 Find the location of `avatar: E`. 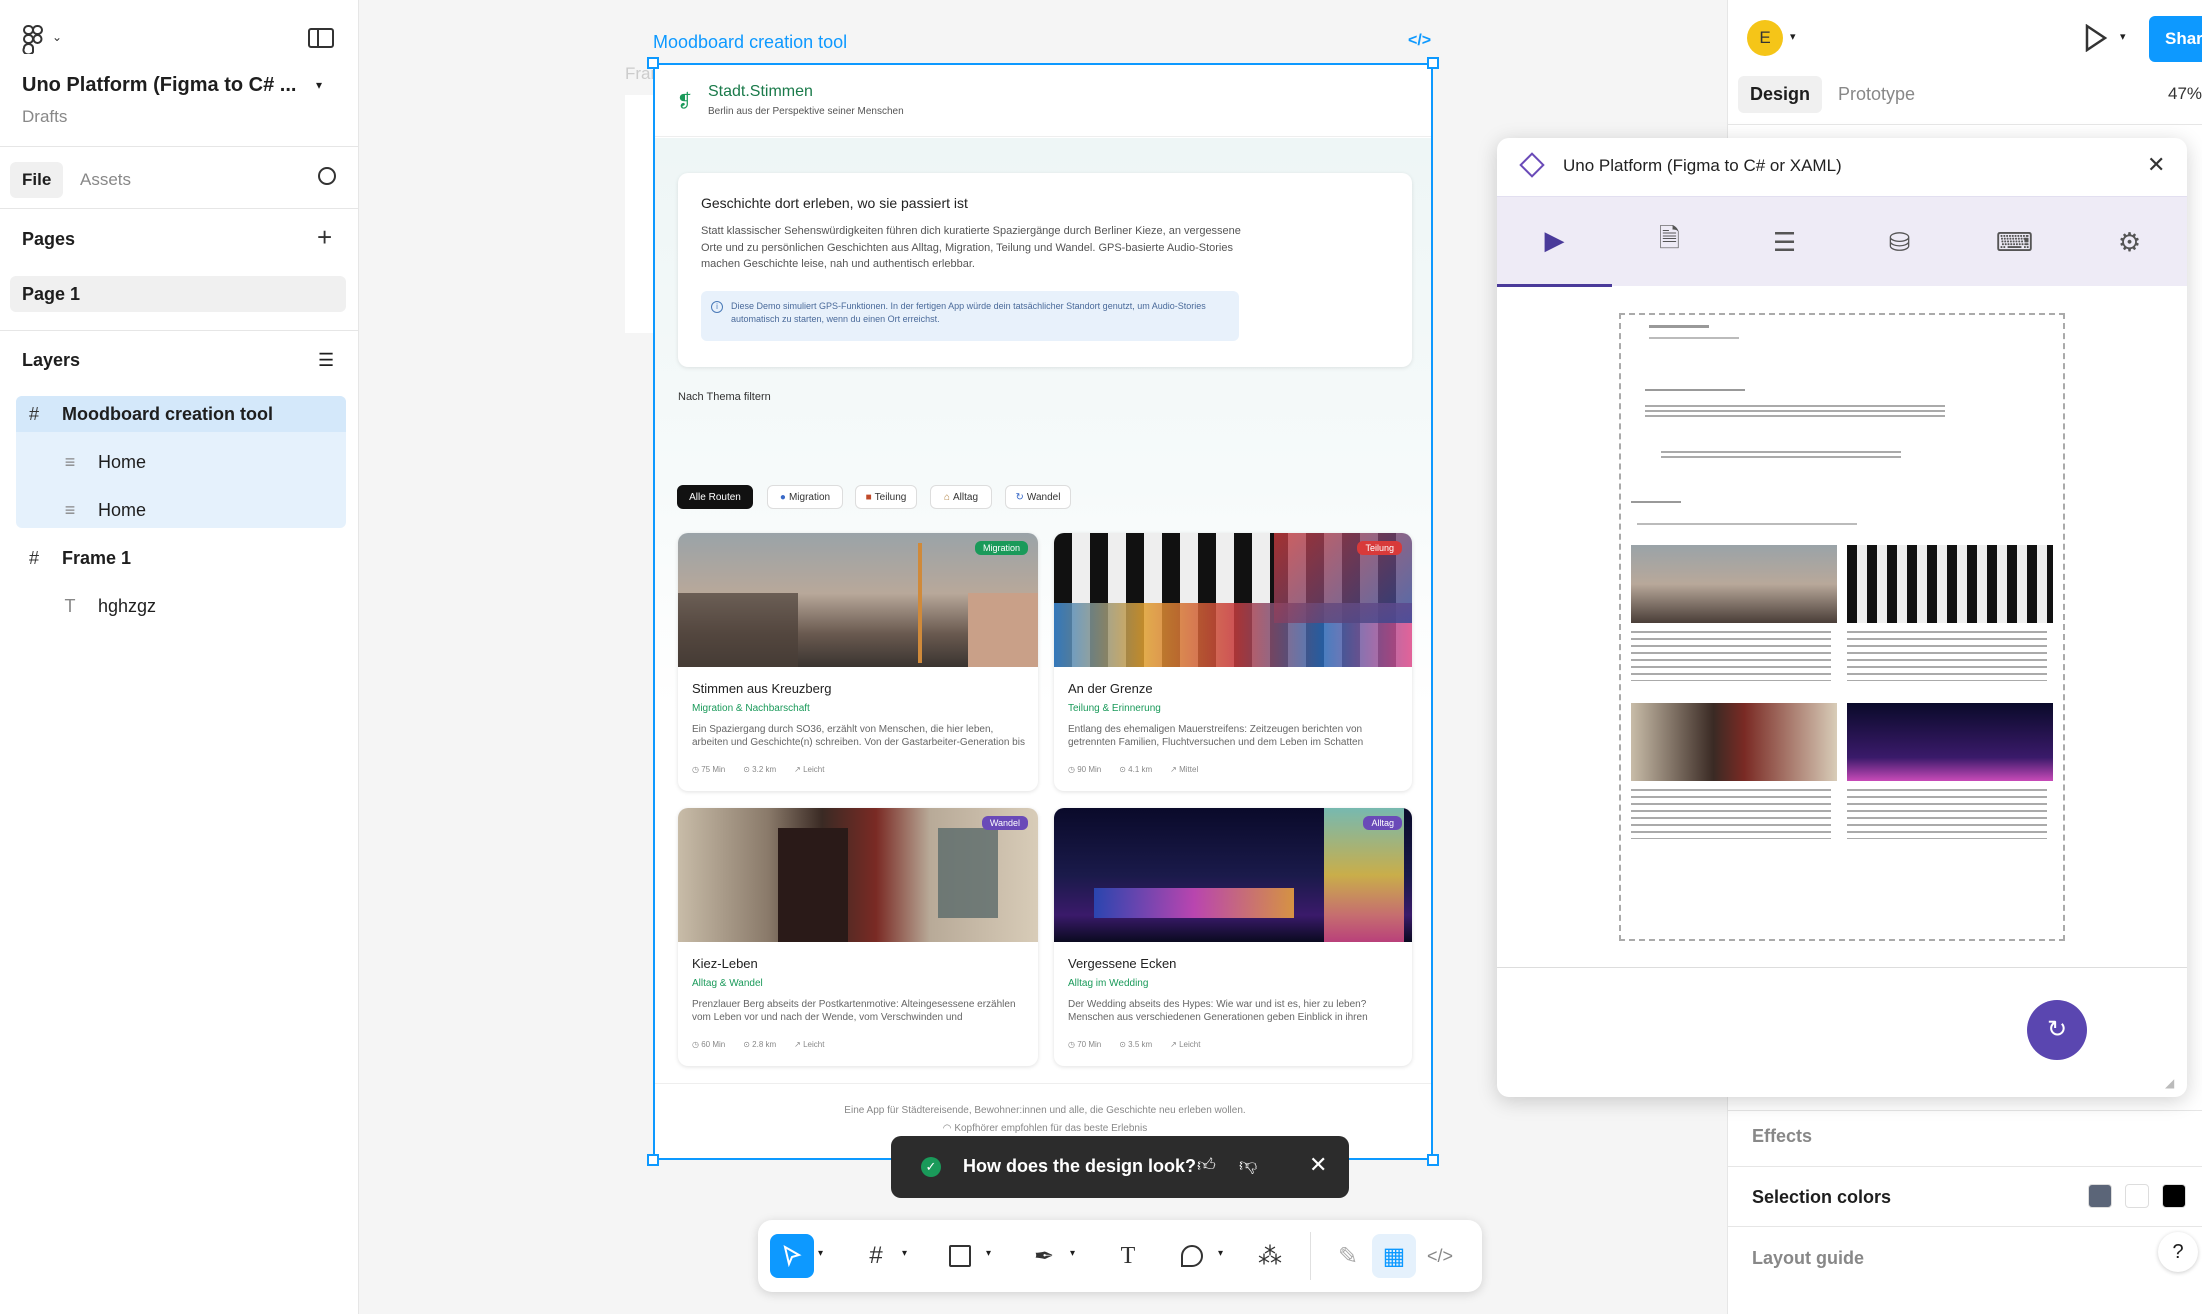

avatar: E is located at coordinates (1765, 38).